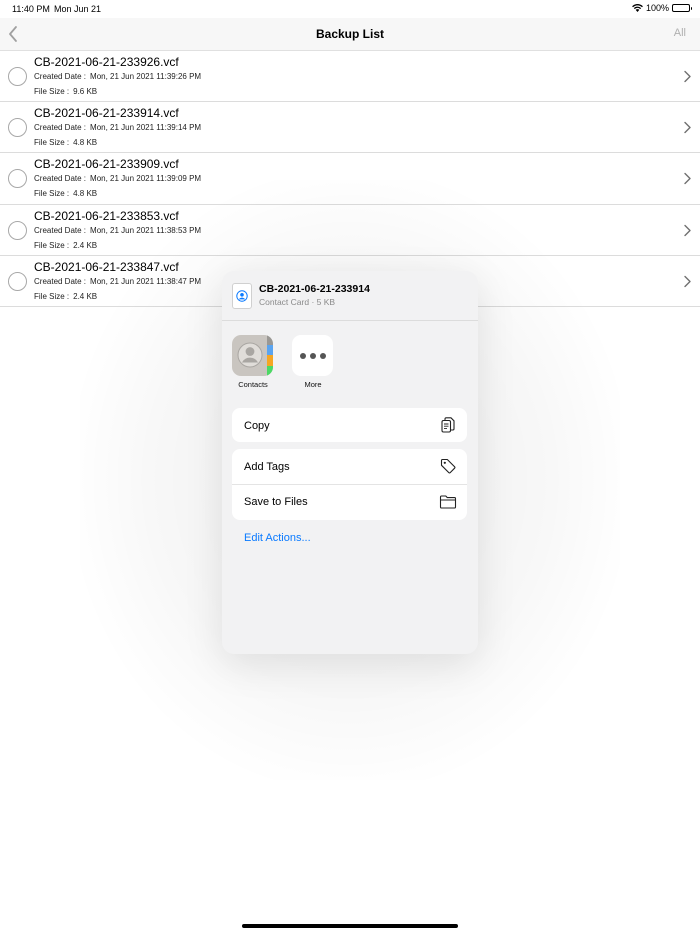  I want to click on share-app-more: More, so click(313, 362).